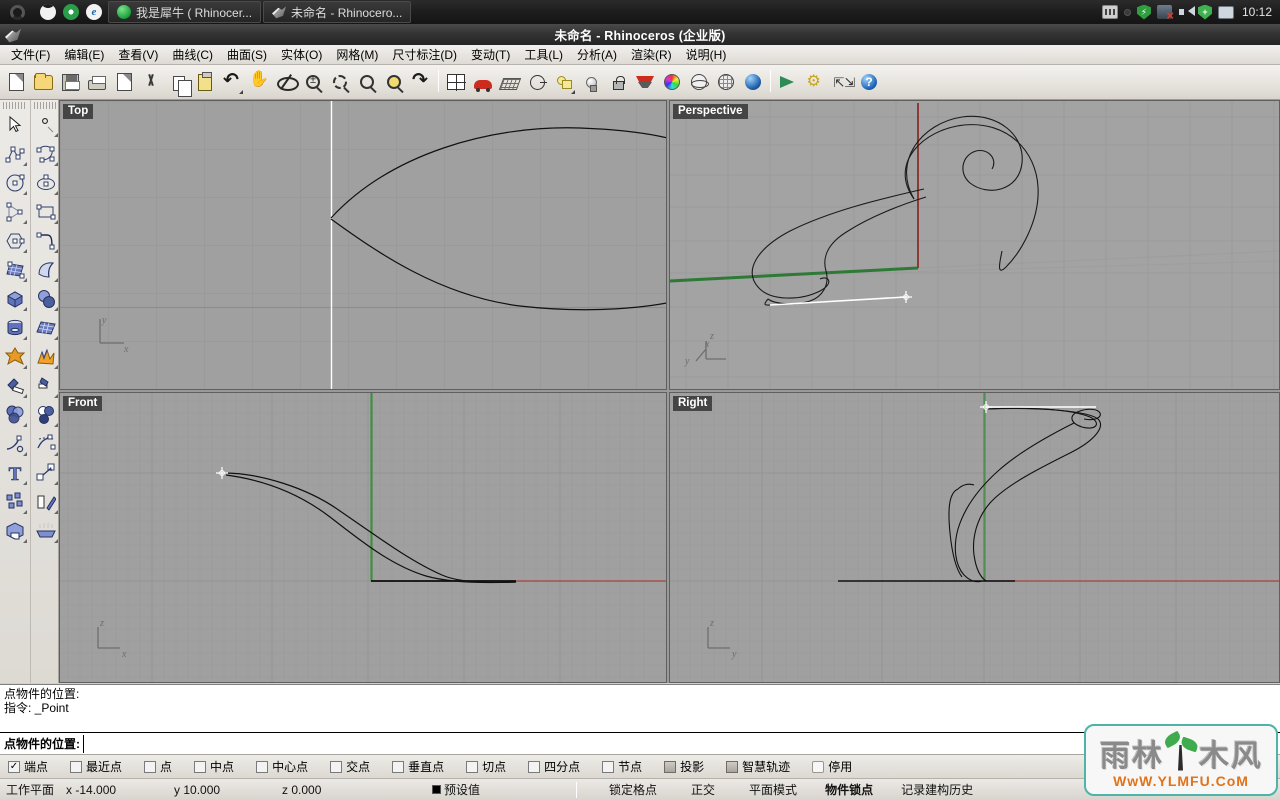  What do you see at coordinates (45, 269) in the screenshot?
I see `extrude-surface-tool` at bounding box center [45, 269].